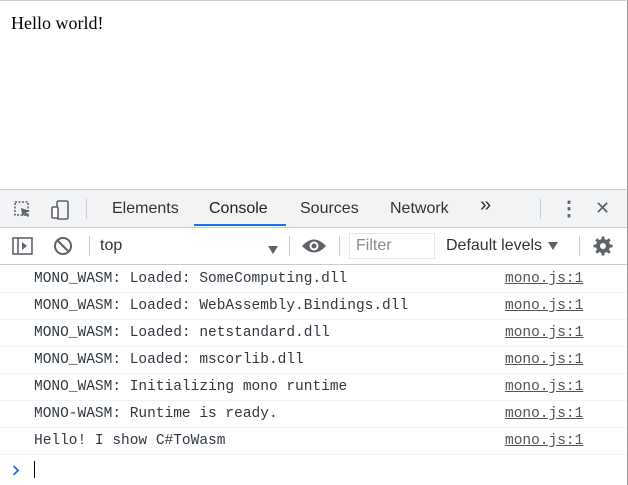 This screenshot has width=628, height=485. Describe the element at coordinates (130, 441) in the screenshot. I see `console-message-text: Hello! I show C#ToWasm` at that location.